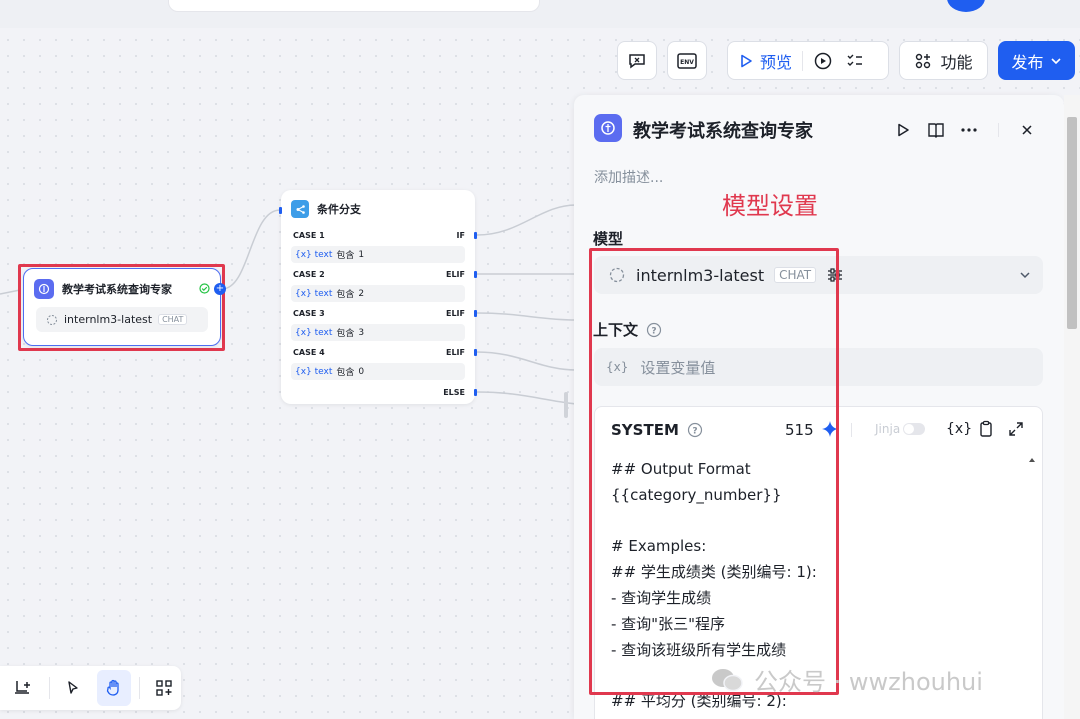 This screenshot has height=719, width=1080. What do you see at coordinates (855, 60) in the screenshot?
I see `checklist-icon` at bounding box center [855, 60].